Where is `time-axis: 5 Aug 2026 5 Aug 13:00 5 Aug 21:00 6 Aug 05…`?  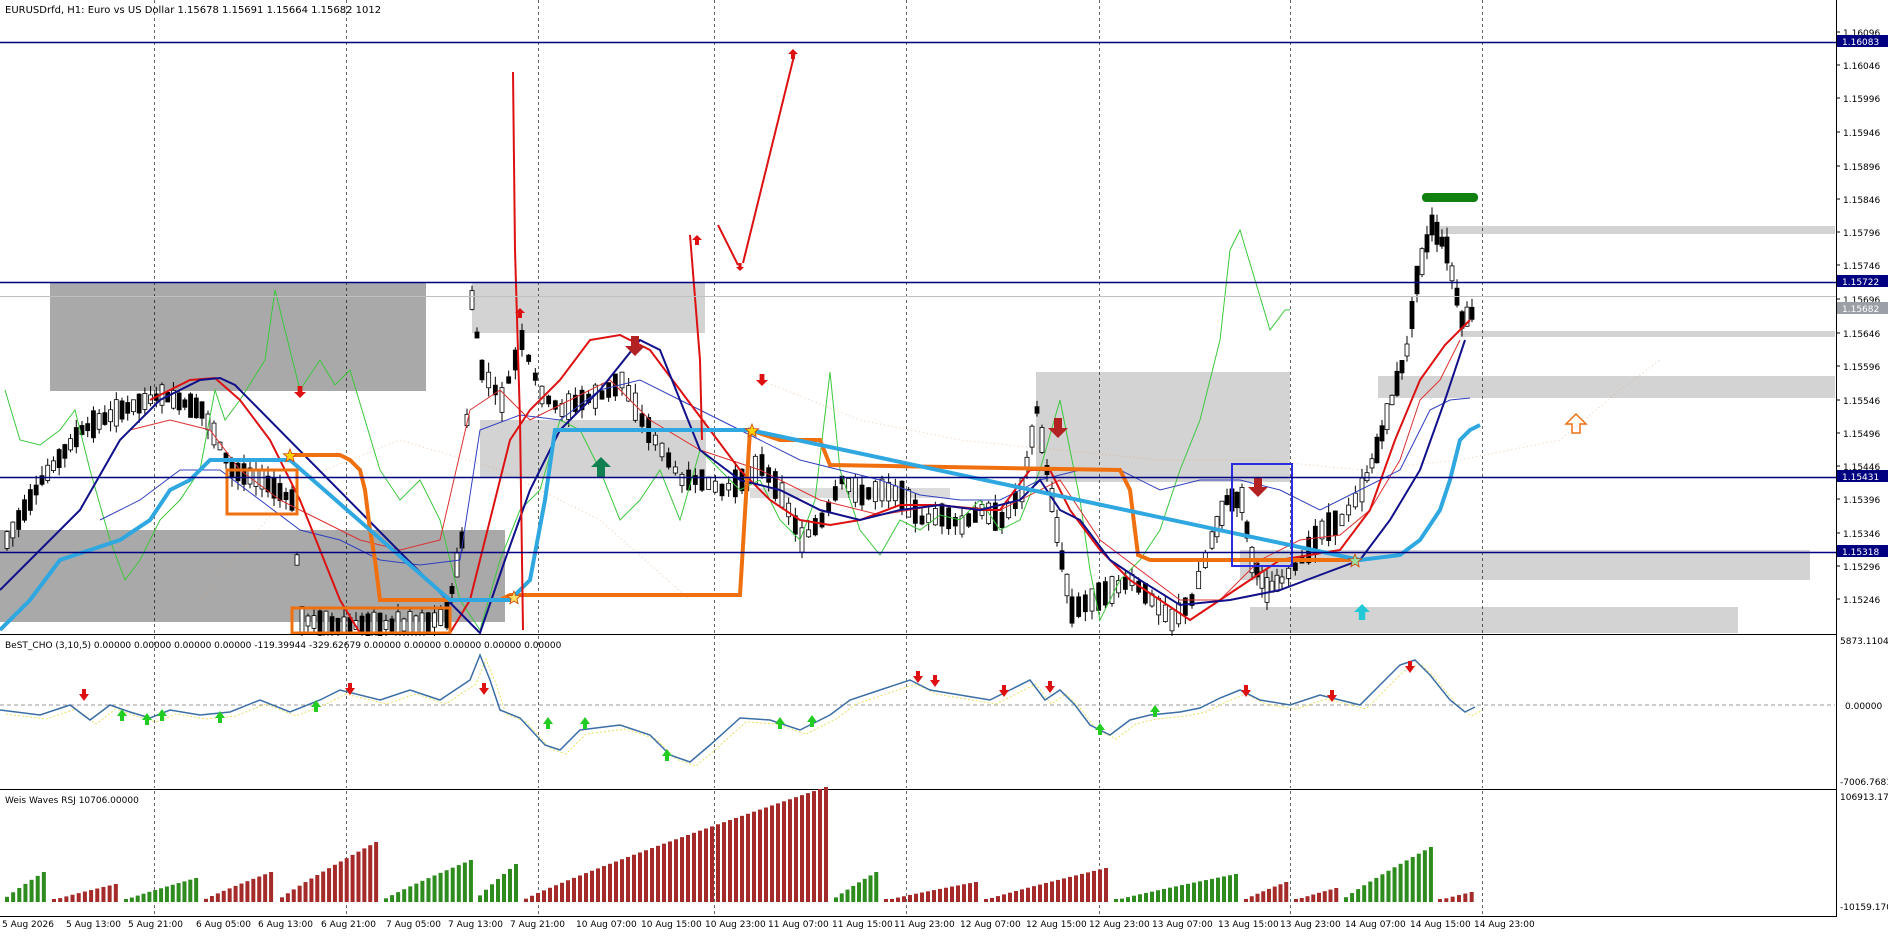
time-axis: 5 Aug 2026 5 Aug 13:00 5 Aug 21:00 6 Aug 05… is located at coordinates (944, 925).